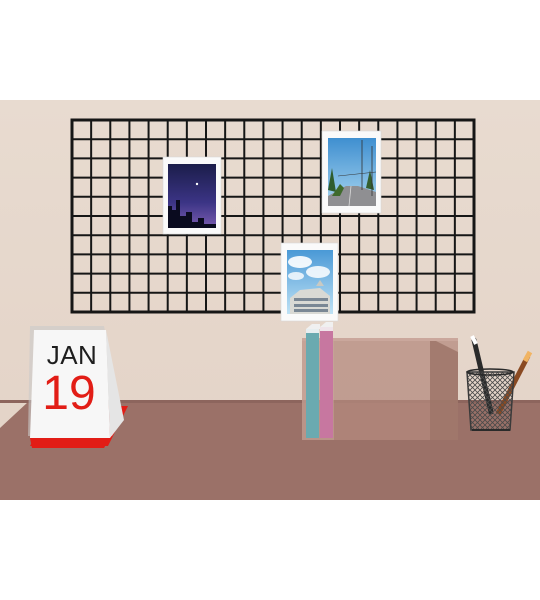 Image resolution: width=540 pixels, height=600 pixels. I want to click on calendar-day: 19, so click(69, 393).